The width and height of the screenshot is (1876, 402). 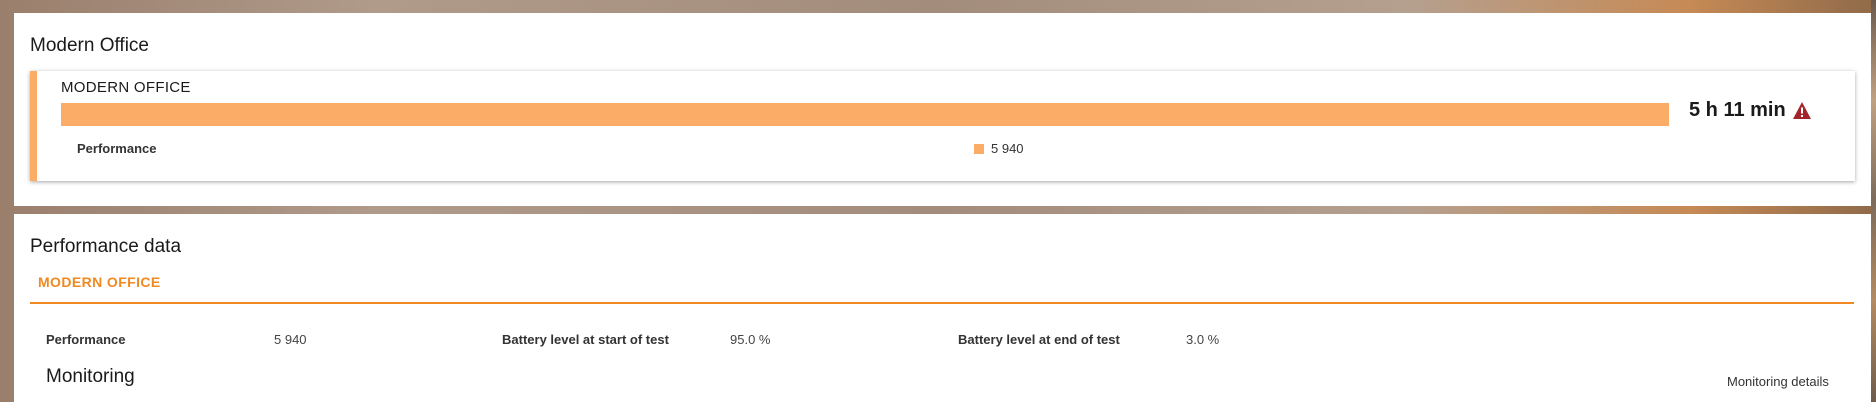 I want to click on card-title: MODERN OFFICE, so click(x=126, y=87).